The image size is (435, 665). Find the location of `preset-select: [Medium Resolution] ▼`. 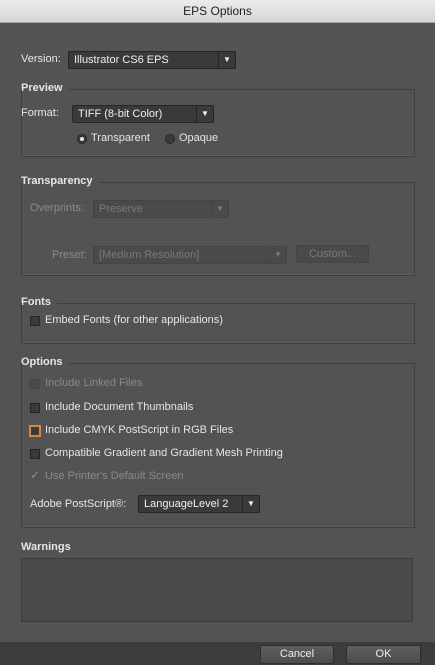

preset-select: [Medium Resolution] ▼ is located at coordinates (190, 255).